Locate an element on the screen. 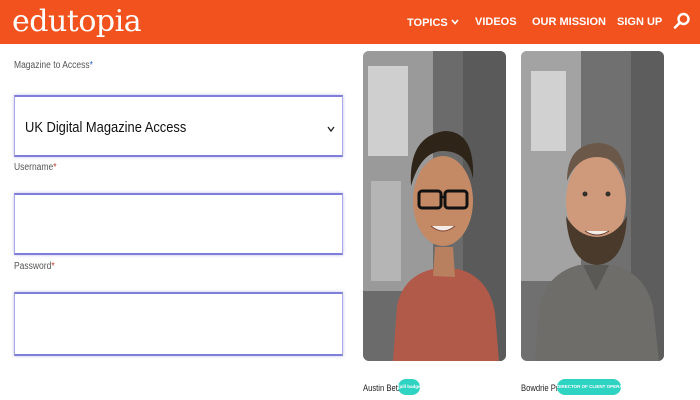 Image resolution: width=700 pixels, height=400 pixels. password-label-text: Password is located at coordinates (33, 266).